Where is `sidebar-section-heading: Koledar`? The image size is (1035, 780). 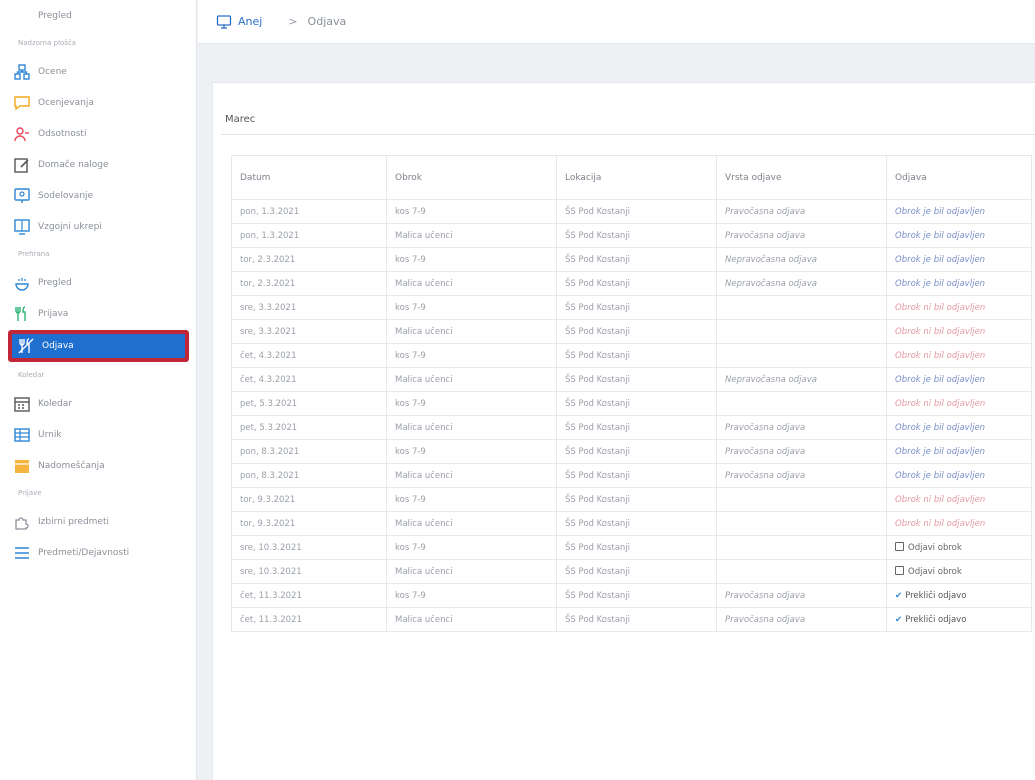
sidebar-section-heading: Koledar is located at coordinates (31, 375).